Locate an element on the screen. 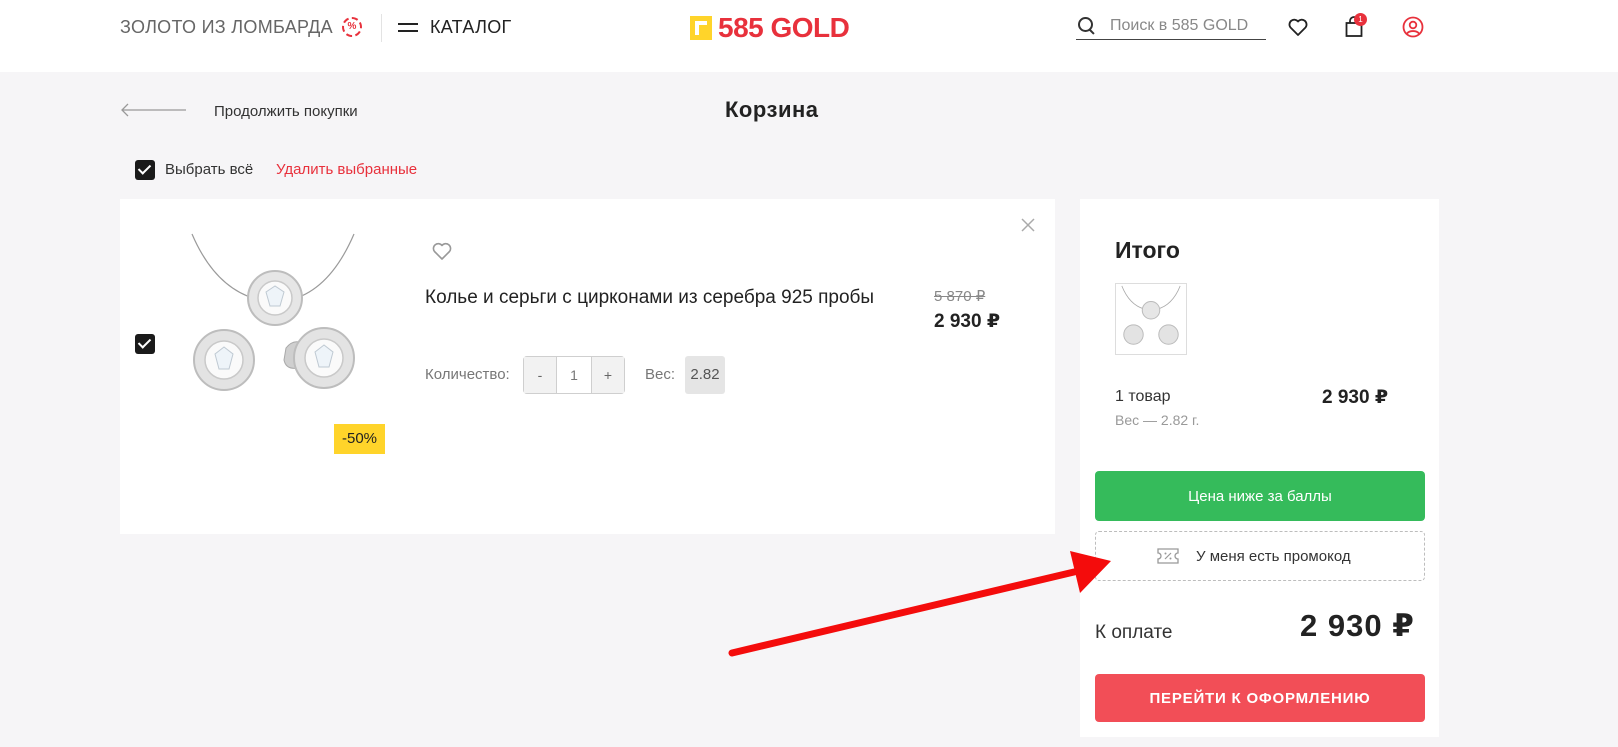  heart-icon is located at coordinates (1298, 27).